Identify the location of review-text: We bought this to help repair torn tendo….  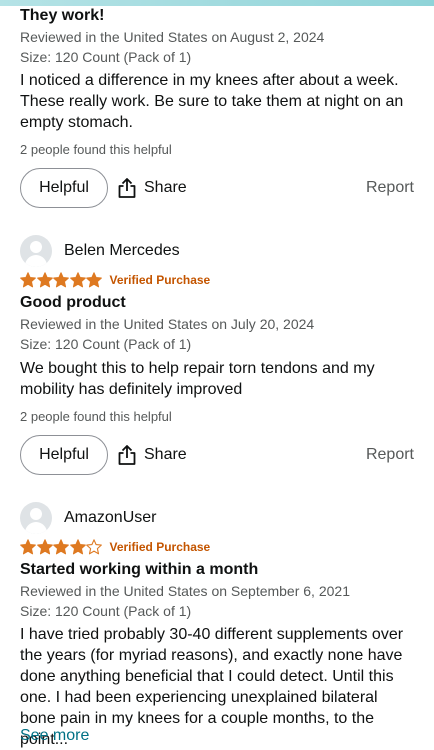
(197, 379).